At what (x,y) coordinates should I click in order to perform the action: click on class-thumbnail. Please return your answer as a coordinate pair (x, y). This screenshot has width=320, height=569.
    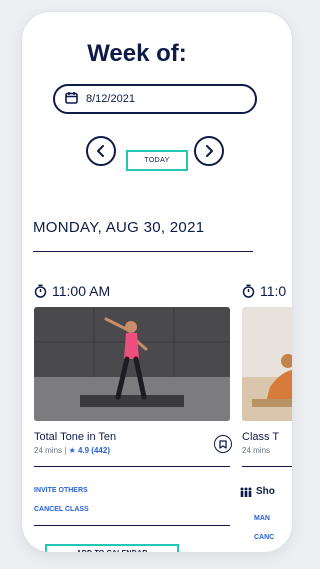
    Looking at the image, I should click on (132, 364).